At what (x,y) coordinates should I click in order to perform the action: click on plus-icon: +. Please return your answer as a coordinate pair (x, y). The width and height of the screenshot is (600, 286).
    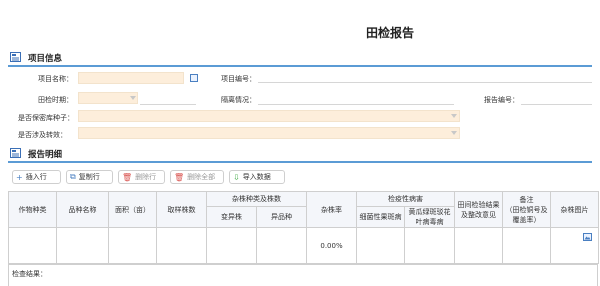
    Looking at the image, I should click on (19, 177).